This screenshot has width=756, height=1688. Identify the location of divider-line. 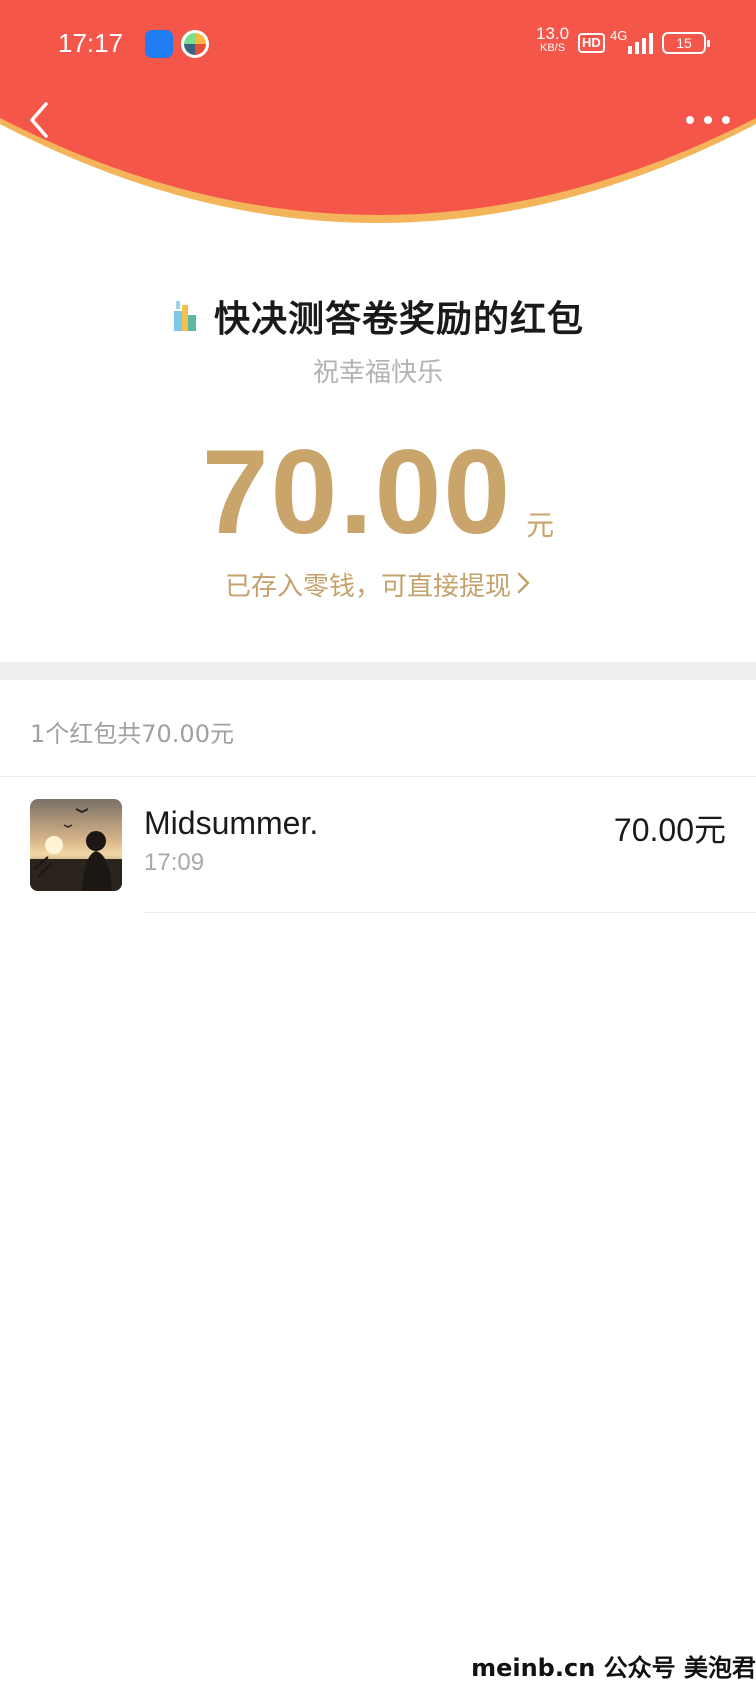
(450, 912).